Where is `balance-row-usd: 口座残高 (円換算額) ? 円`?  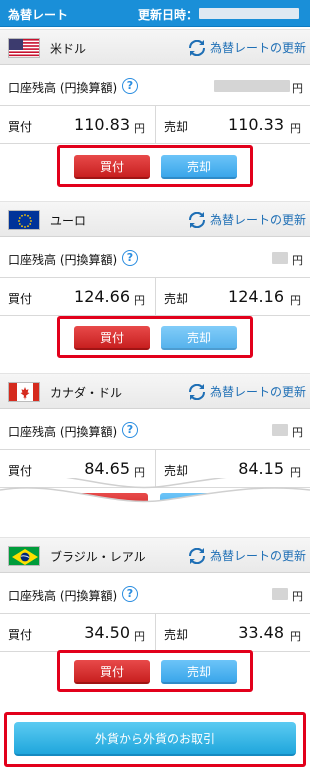
balance-row-usd: 口座残高 (円換算額) ? 円 is located at coordinates (155, 86).